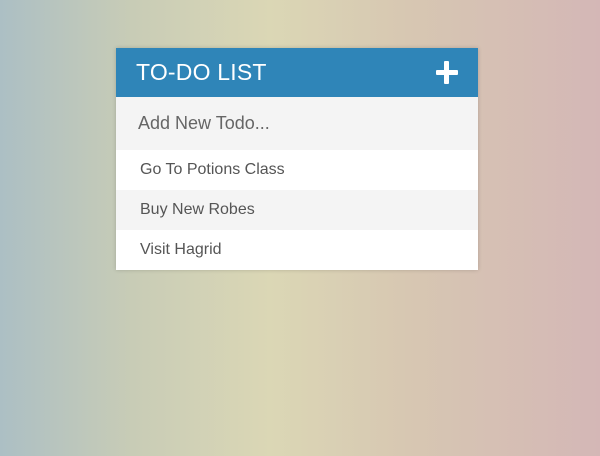 The width and height of the screenshot is (600, 456). Describe the element at coordinates (297, 123) in the screenshot. I see `new-todo-input` at that location.